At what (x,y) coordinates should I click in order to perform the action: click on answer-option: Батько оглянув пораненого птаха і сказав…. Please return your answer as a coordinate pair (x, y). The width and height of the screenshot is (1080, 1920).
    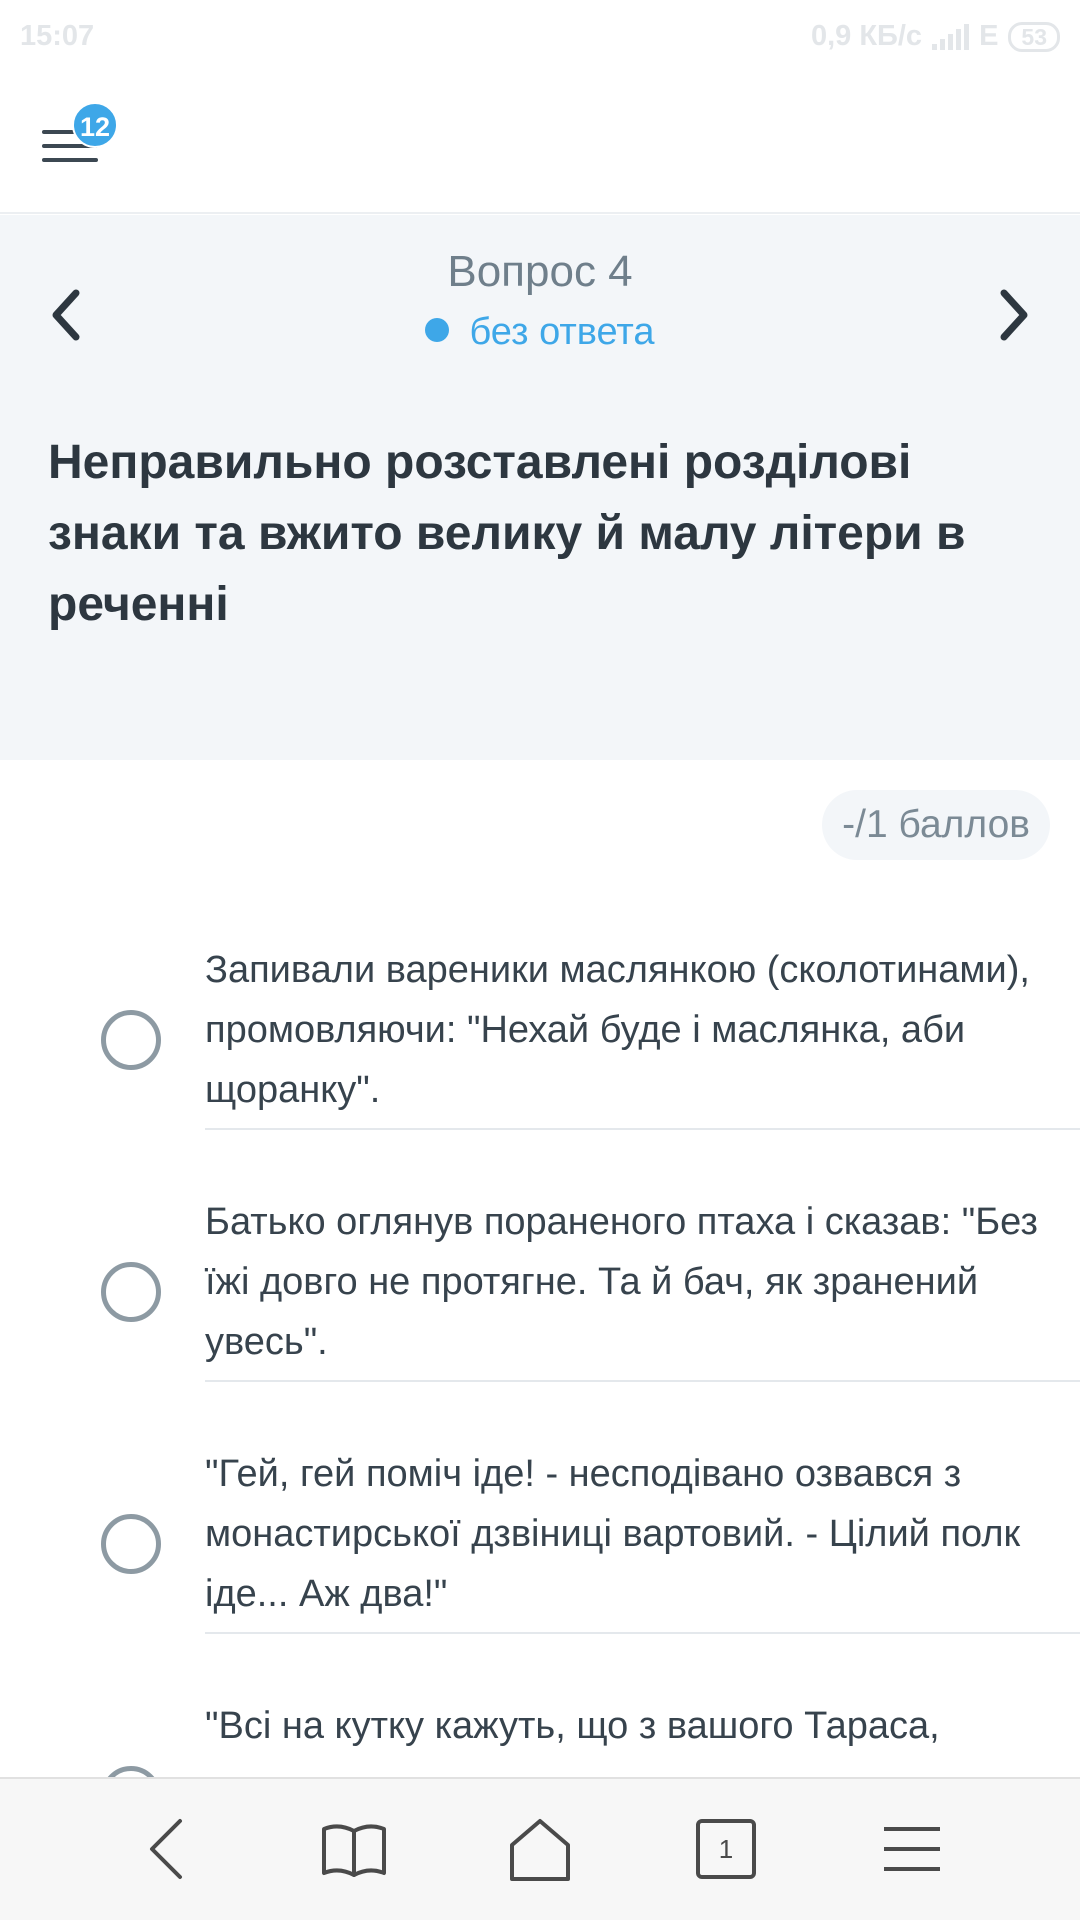
    Looking at the image, I should click on (540, 1318).